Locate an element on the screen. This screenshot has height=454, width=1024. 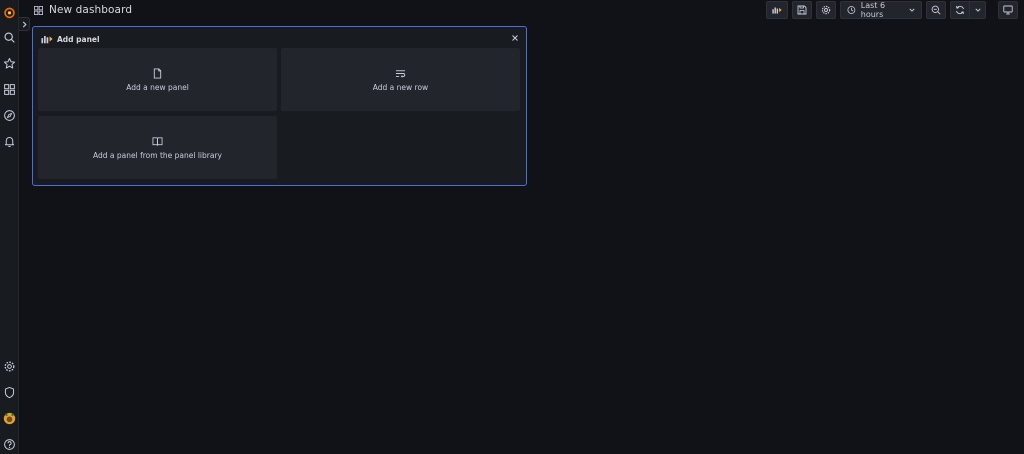
close-icon is located at coordinates (515, 38).